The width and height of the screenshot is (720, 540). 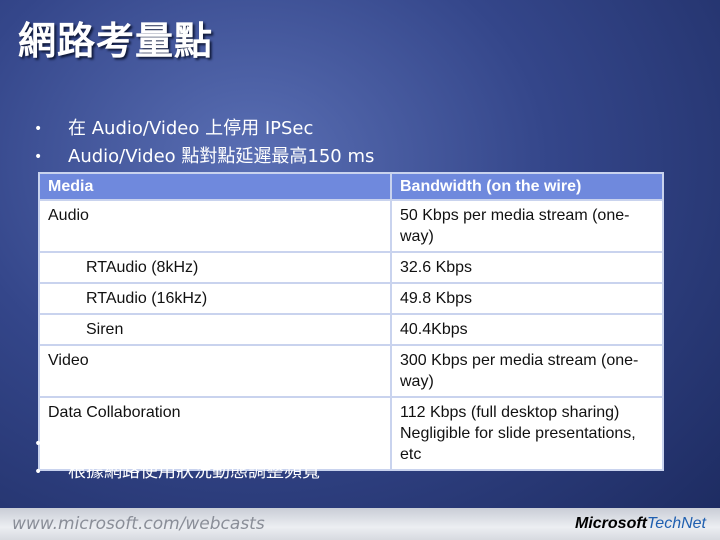 What do you see at coordinates (194, 471) in the screenshot?
I see `bullet-text: 根據網路使用狀況動態調整頻寬` at bounding box center [194, 471].